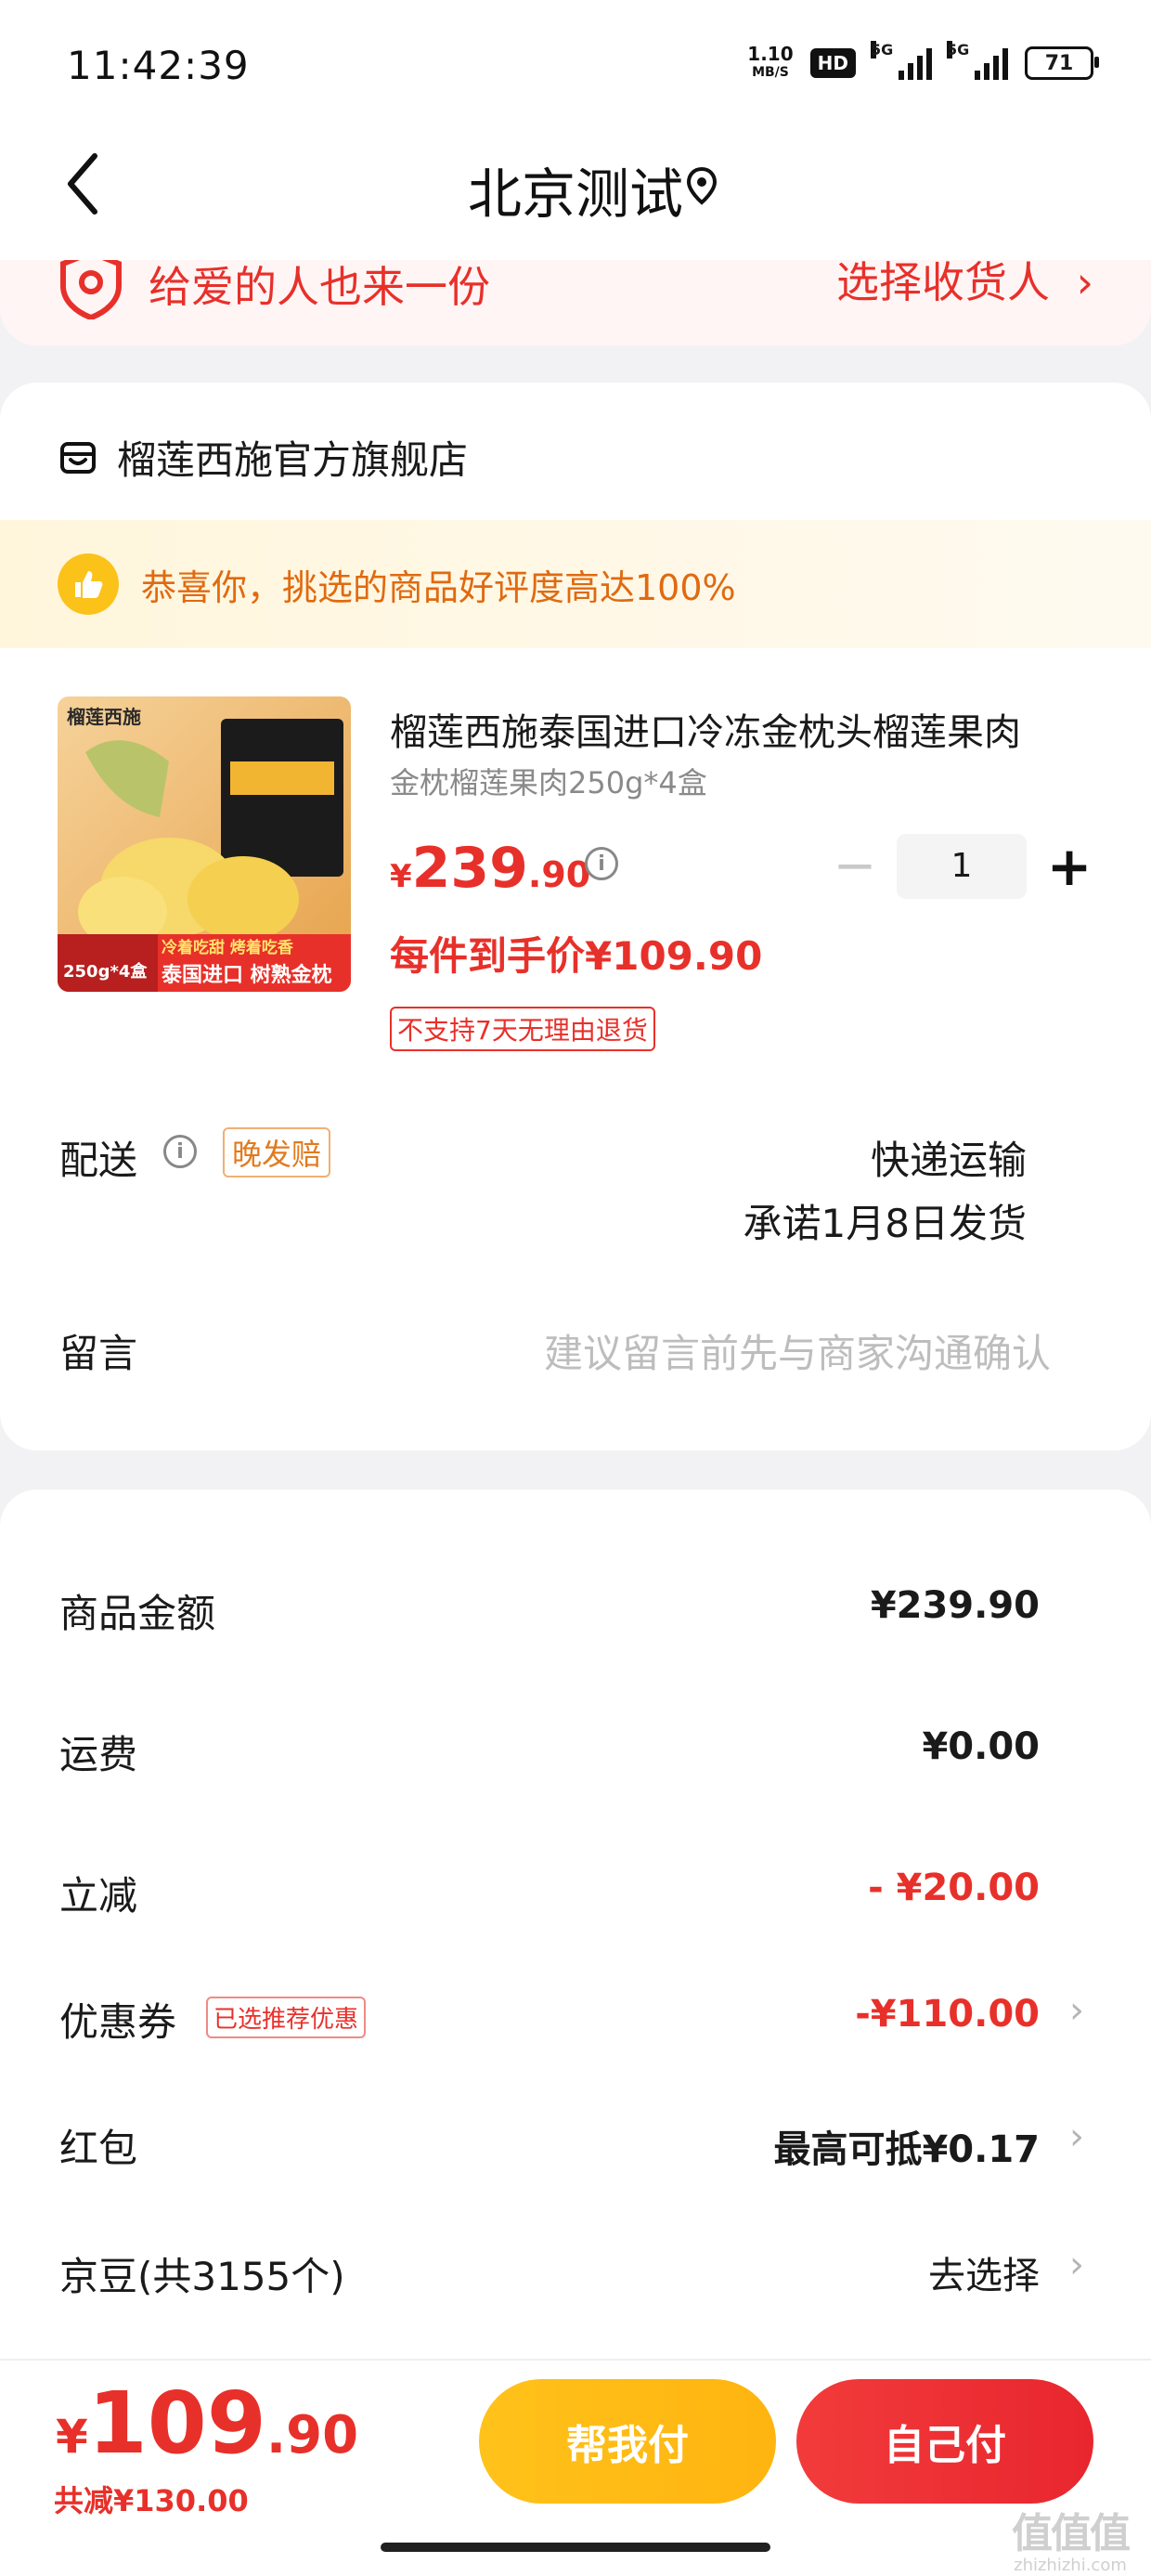  Describe the element at coordinates (118, 2022) in the screenshot. I see `coupon-label: 优惠券` at that location.